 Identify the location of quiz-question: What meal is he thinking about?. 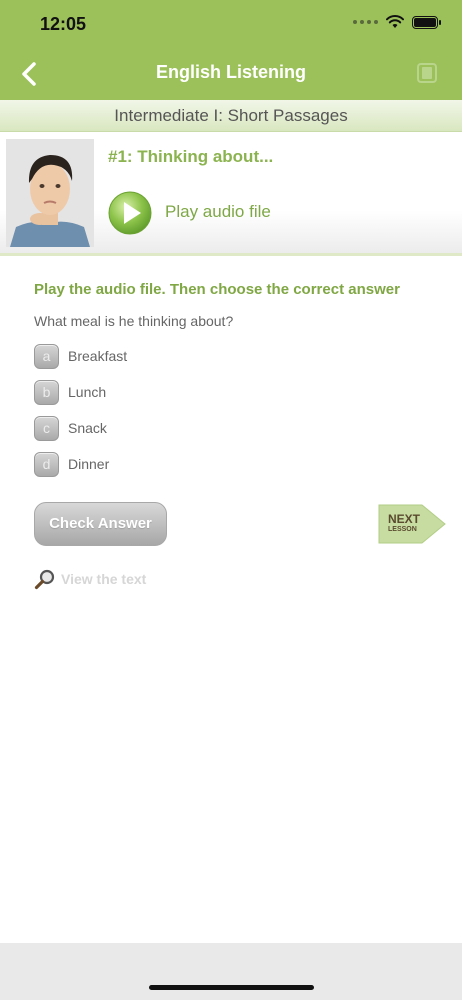
(134, 321).